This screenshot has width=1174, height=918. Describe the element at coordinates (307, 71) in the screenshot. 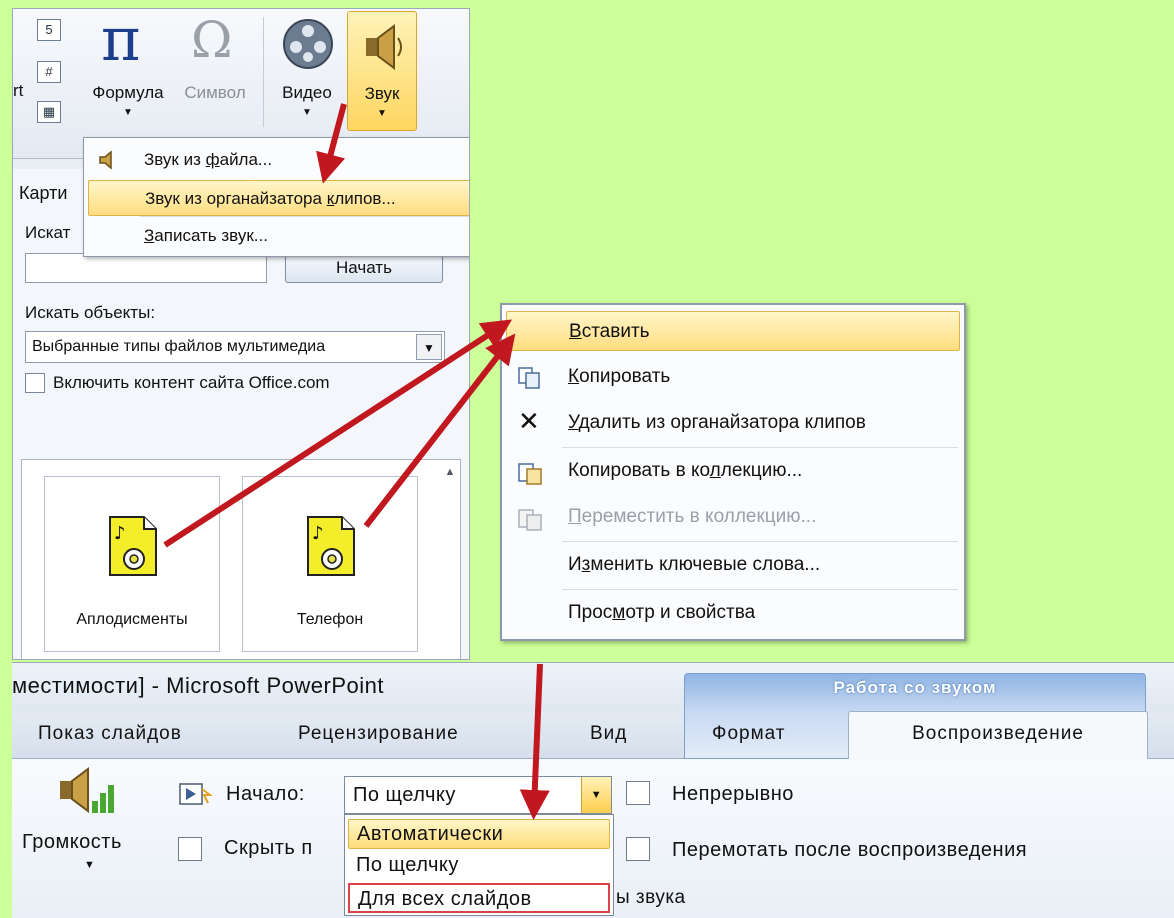

I see `video-button: Видео ▼` at that location.